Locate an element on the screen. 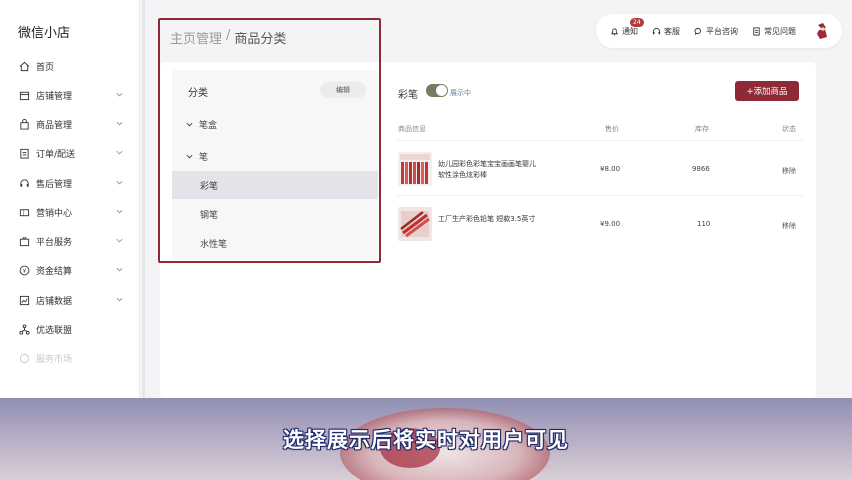 Image resolution: width=852 pixels, height=480 pixels. sidebar-item-label: 店铺管理 is located at coordinates (54, 96).